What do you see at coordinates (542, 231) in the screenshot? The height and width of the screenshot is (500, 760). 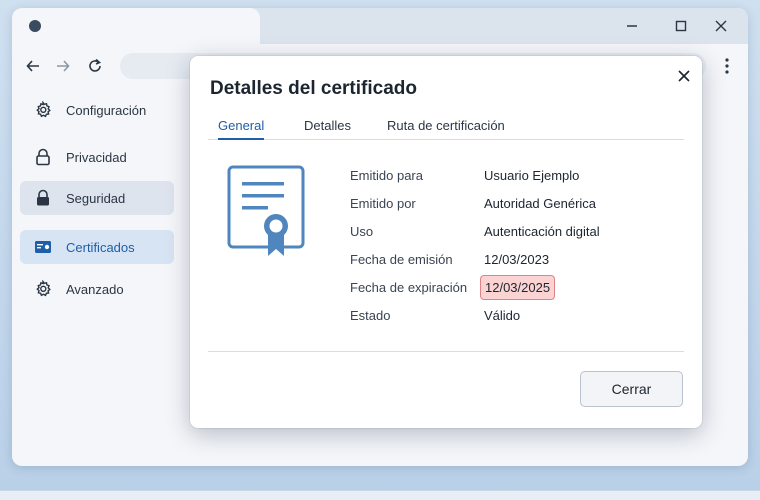 I see `field-value: Autenticación digital` at bounding box center [542, 231].